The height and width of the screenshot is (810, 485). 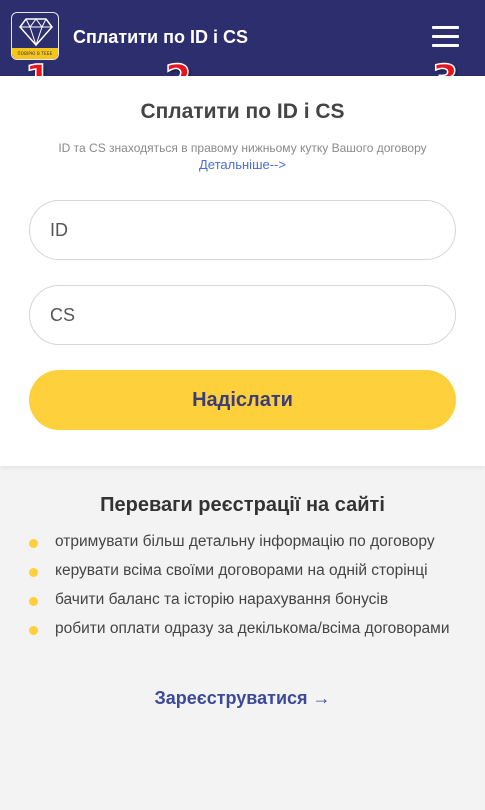 What do you see at coordinates (242, 230) in the screenshot?
I see `id-input` at bounding box center [242, 230].